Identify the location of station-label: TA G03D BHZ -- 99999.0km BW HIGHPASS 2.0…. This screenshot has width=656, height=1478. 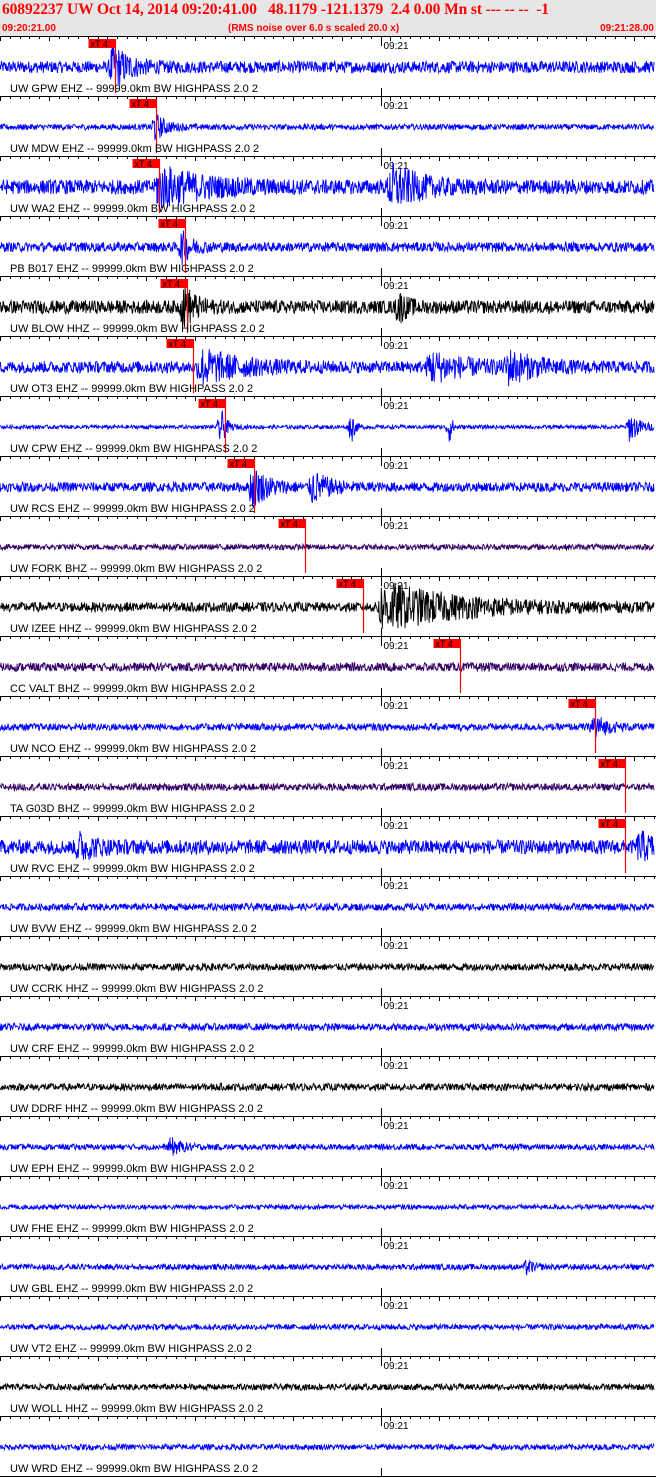
(132, 809).